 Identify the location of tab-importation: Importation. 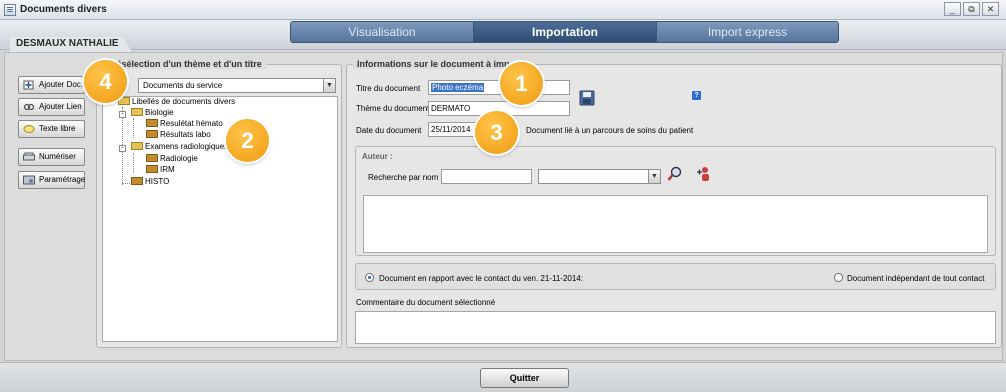
(565, 32).